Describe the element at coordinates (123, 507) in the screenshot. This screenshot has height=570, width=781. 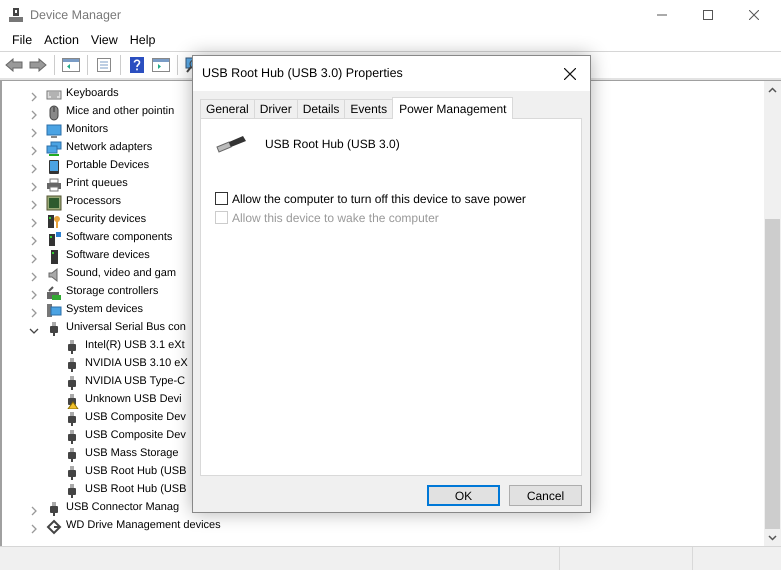
I see `tree-item: USB Connector Manag` at that location.